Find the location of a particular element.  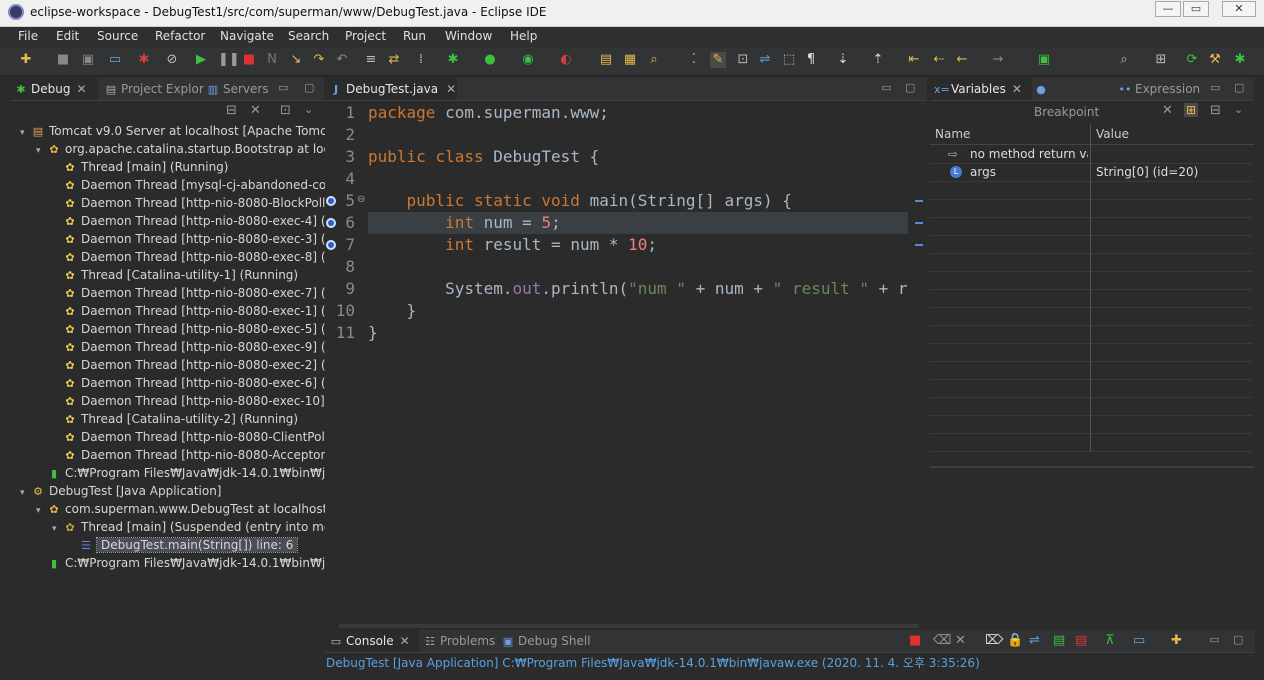

save-all-icon: ▣ is located at coordinates (88, 60).